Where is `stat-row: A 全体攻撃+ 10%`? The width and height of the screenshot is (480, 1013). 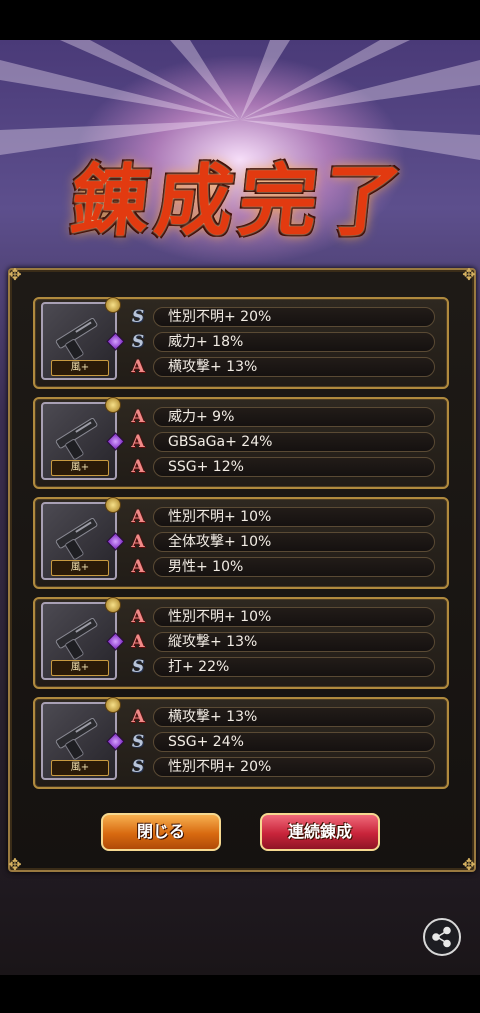
stat-row: A 全体攻撃+ 10% is located at coordinates (282, 542).